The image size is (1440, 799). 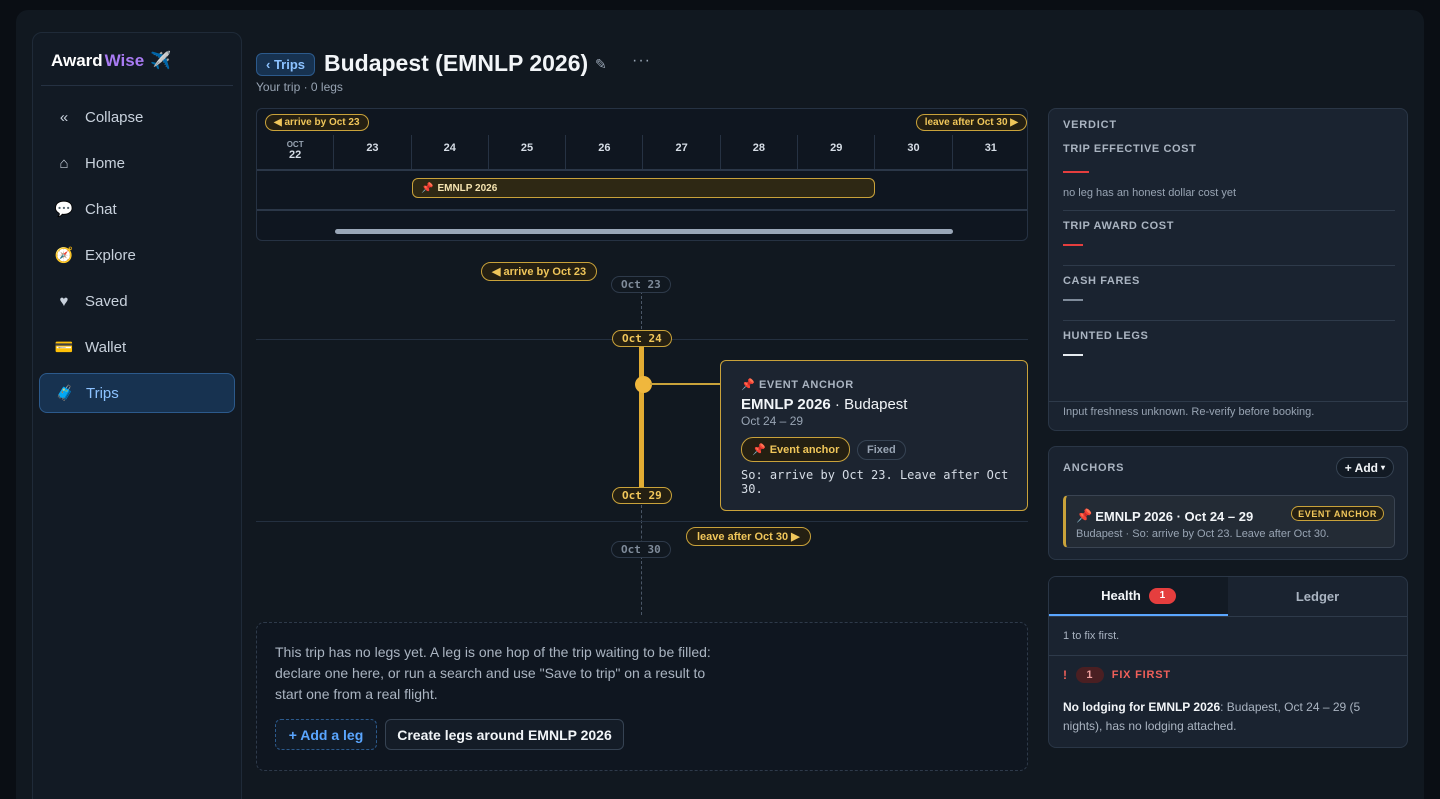 What do you see at coordinates (64, 117) in the screenshot?
I see `collapse-icon: «` at bounding box center [64, 117].